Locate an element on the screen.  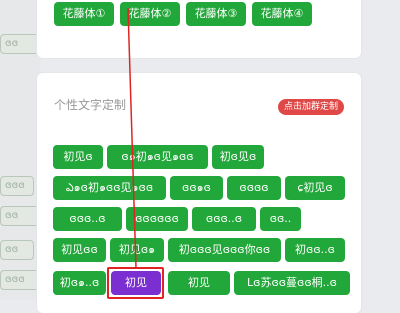
font-button-3: 花藤体③ is located at coordinates (216, 14).